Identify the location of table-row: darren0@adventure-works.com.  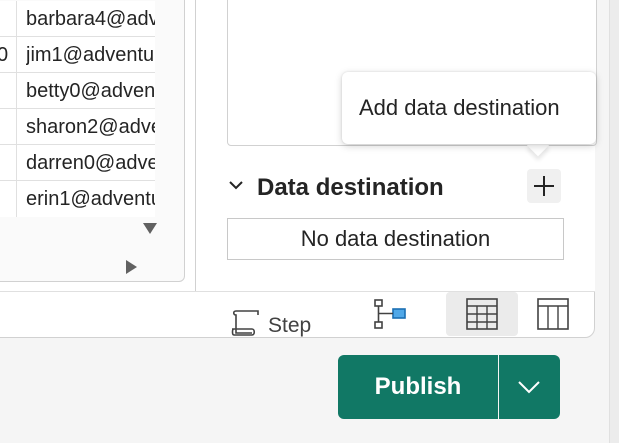
(77, 163).